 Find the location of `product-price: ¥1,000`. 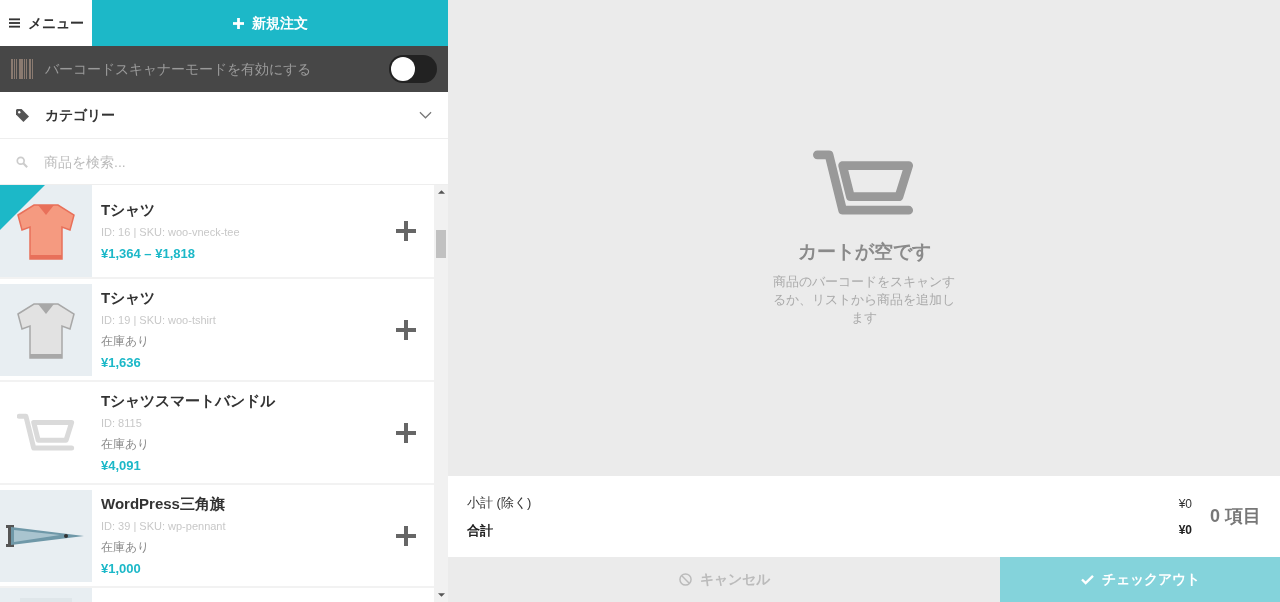

product-price: ¥1,000 is located at coordinates (121, 568).